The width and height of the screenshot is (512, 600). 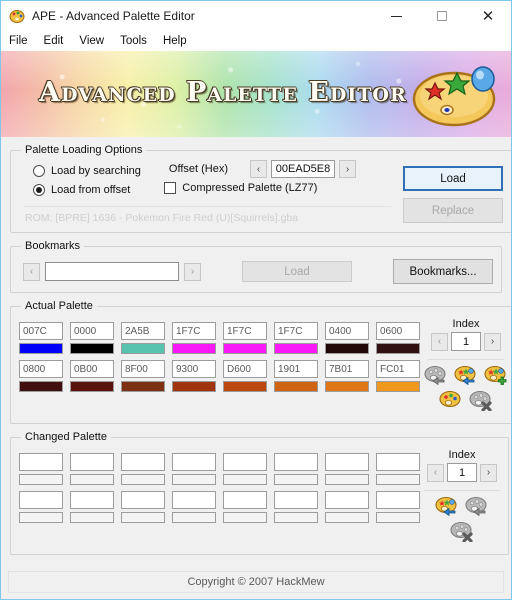 What do you see at coordinates (258, 169) in the screenshot?
I see `offset-prev-button: ‹` at bounding box center [258, 169].